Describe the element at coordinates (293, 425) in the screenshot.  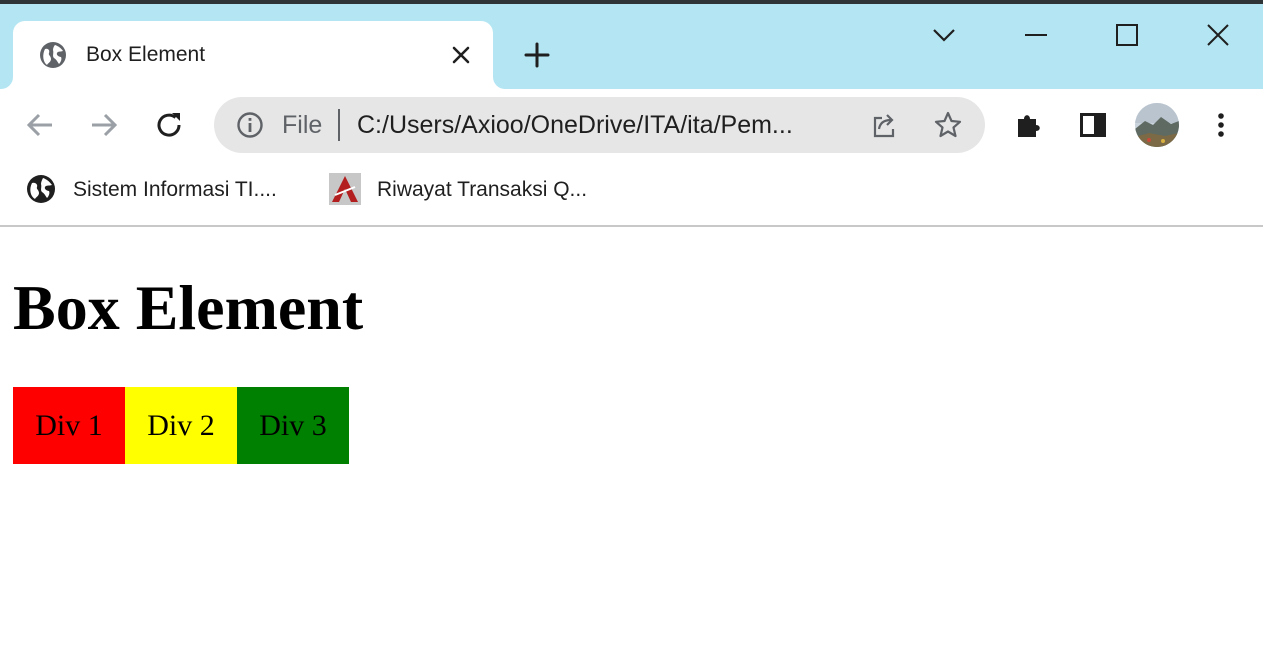
I see `div-box-3: Div 3` at that location.